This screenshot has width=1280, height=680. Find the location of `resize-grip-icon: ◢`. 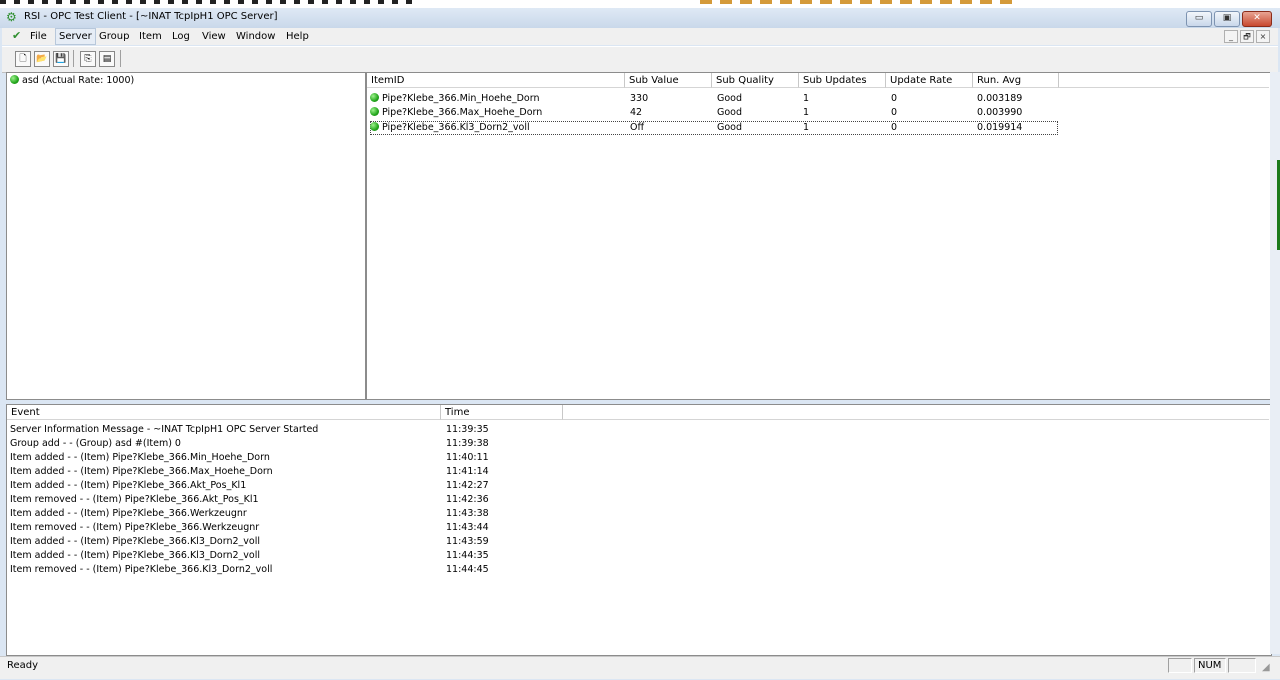

resize-grip-icon: ◢ is located at coordinates (1269, 669).